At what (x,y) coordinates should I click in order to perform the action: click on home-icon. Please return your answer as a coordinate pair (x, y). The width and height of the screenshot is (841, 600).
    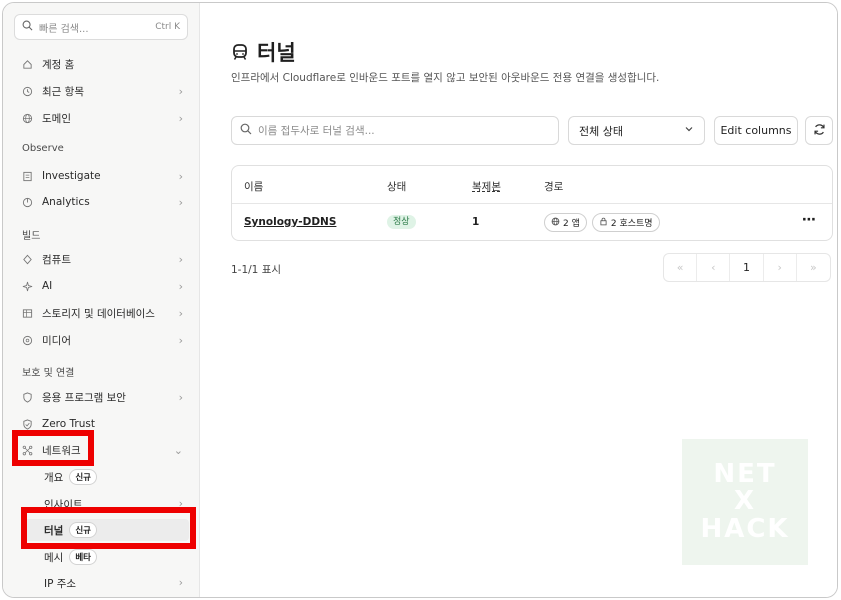
    Looking at the image, I should click on (27, 64).